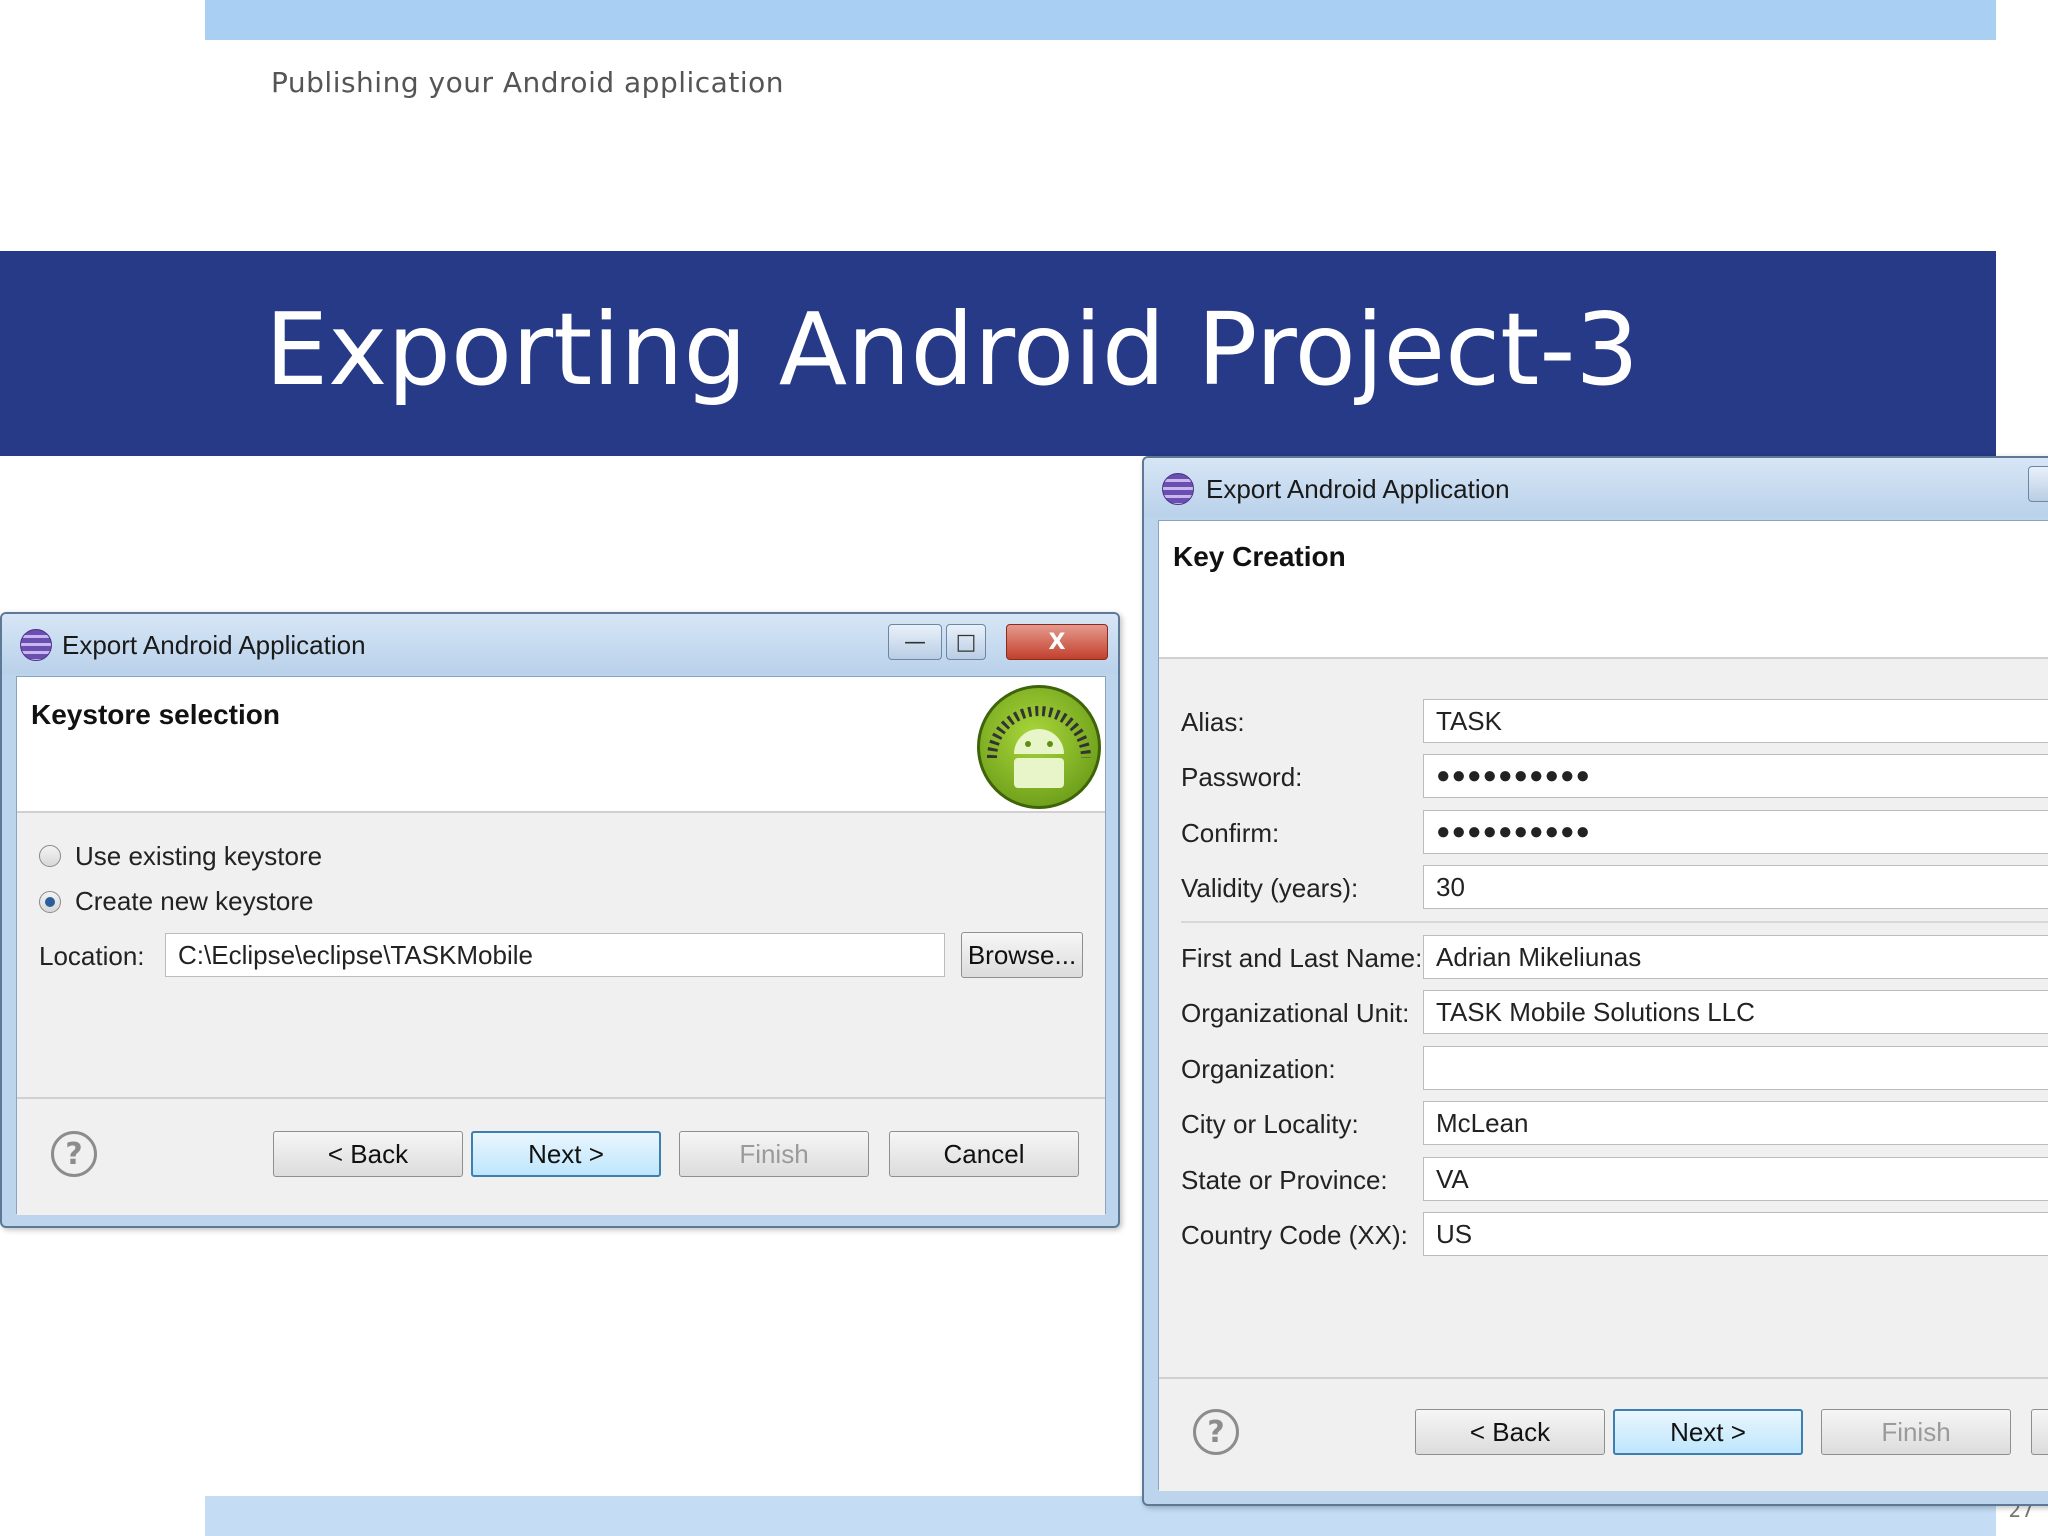 This screenshot has height=1536, width=2048. Describe the element at coordinates (984, 1154) in the screenshot. I see `cancel-button: Cancel` at that location.